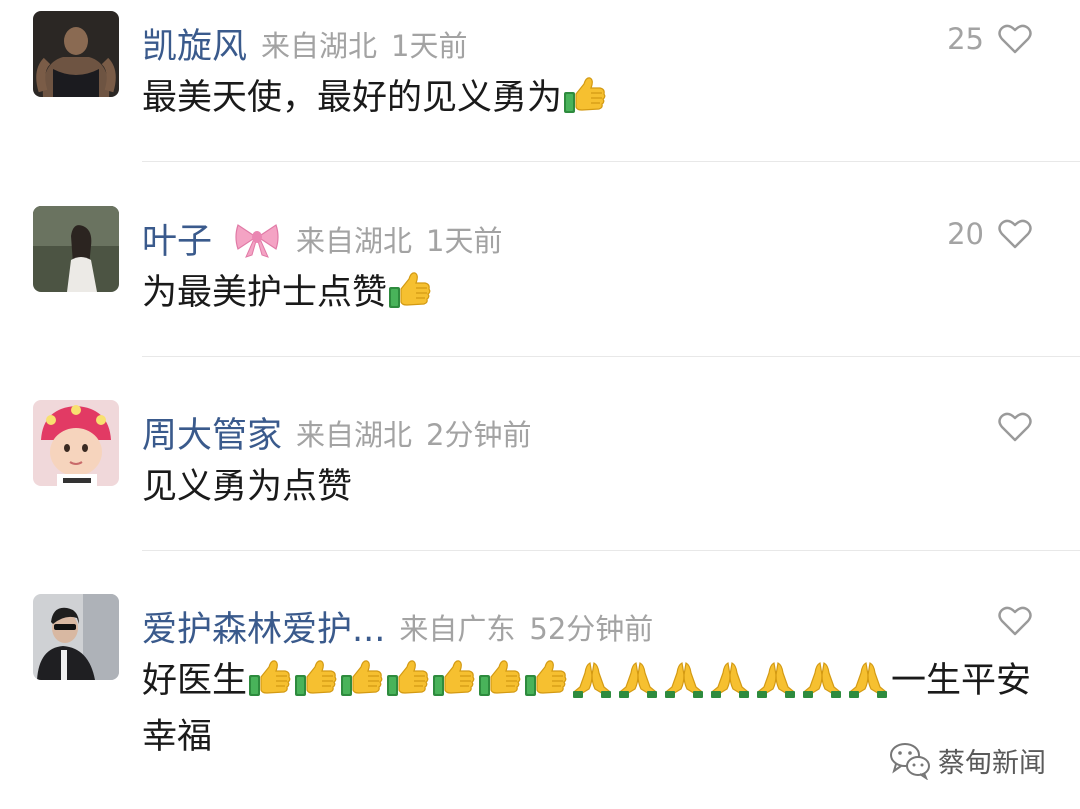 This screenshot has width=1080, height=809. Describe the element at coordinates (257, 239) in the screenshot. I see `bow-icon` at that location.